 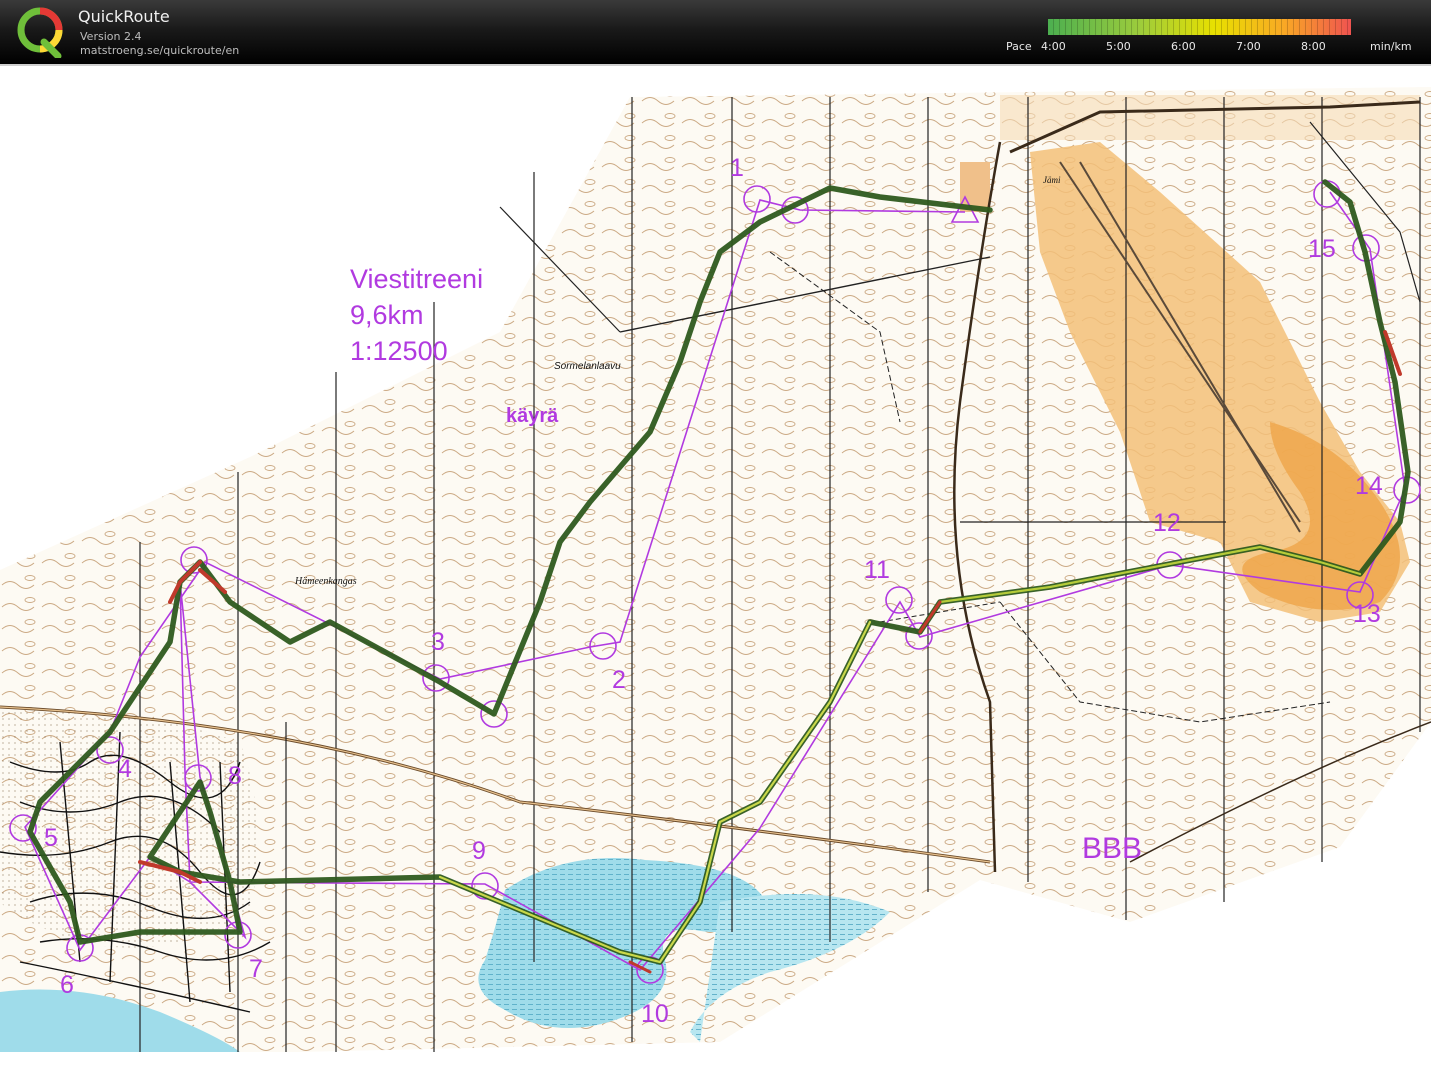 I want to click on control-number: 3, so click(x=438, y=642).